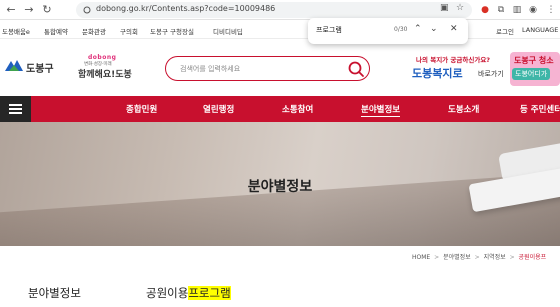 The height and width of the screenshot is (307, 560). What do you see at coordinates (87, 10) in the screenshot?
I see `site-info-icon` at bounding box center [87, 10].